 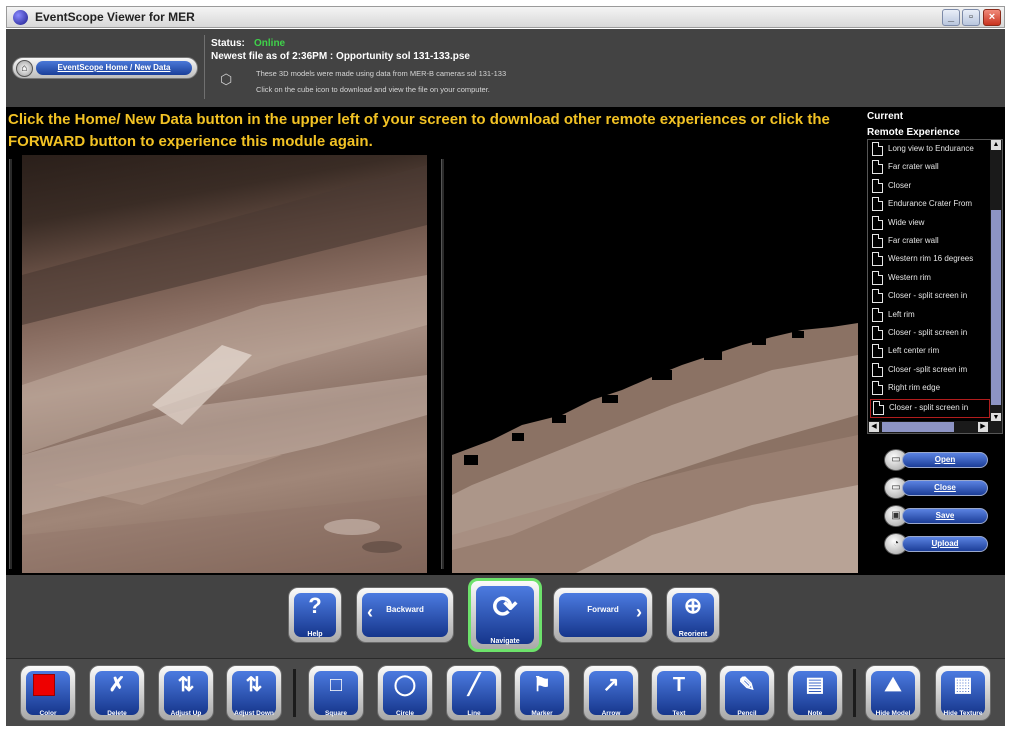 What do you see at coordinates (963, 685) in the screenshot?
I see `hide-texture-icon: ▦` at bounding box center [963, 685].